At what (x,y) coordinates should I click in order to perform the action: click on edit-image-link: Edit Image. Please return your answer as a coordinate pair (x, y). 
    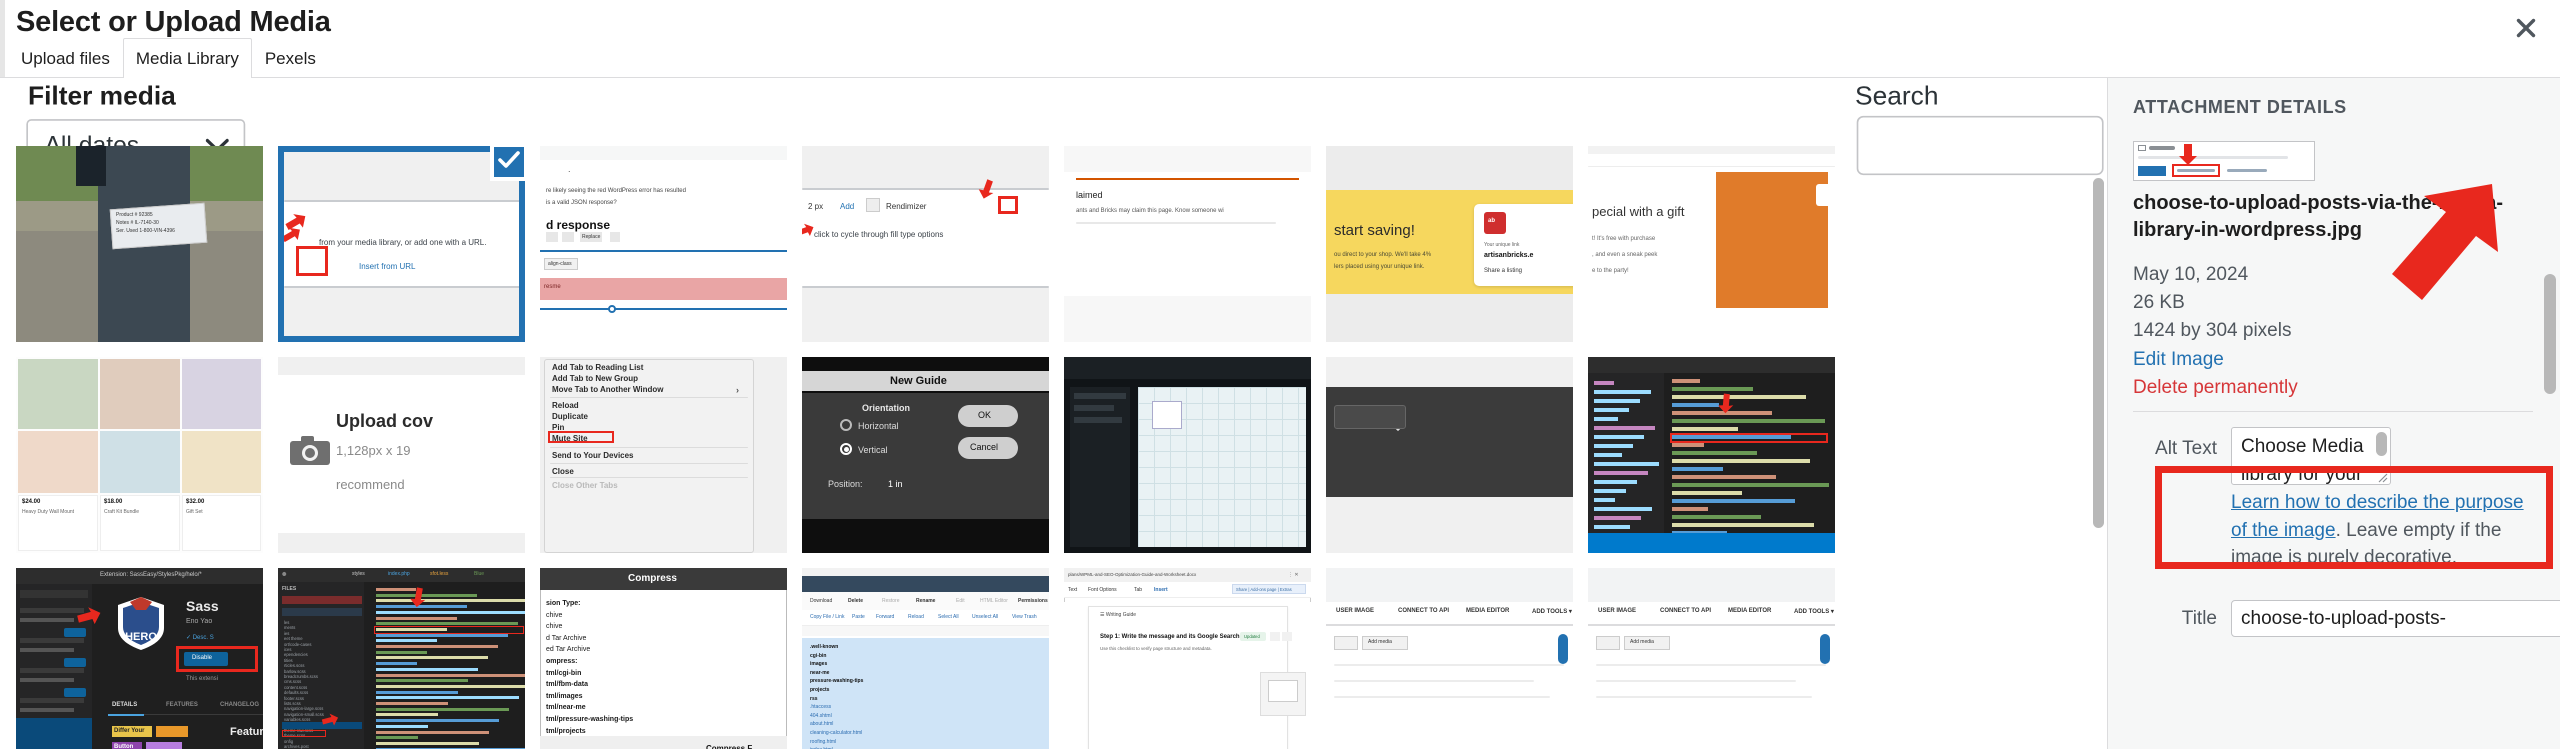
    Looking at the image, I should click on (2178, 360).